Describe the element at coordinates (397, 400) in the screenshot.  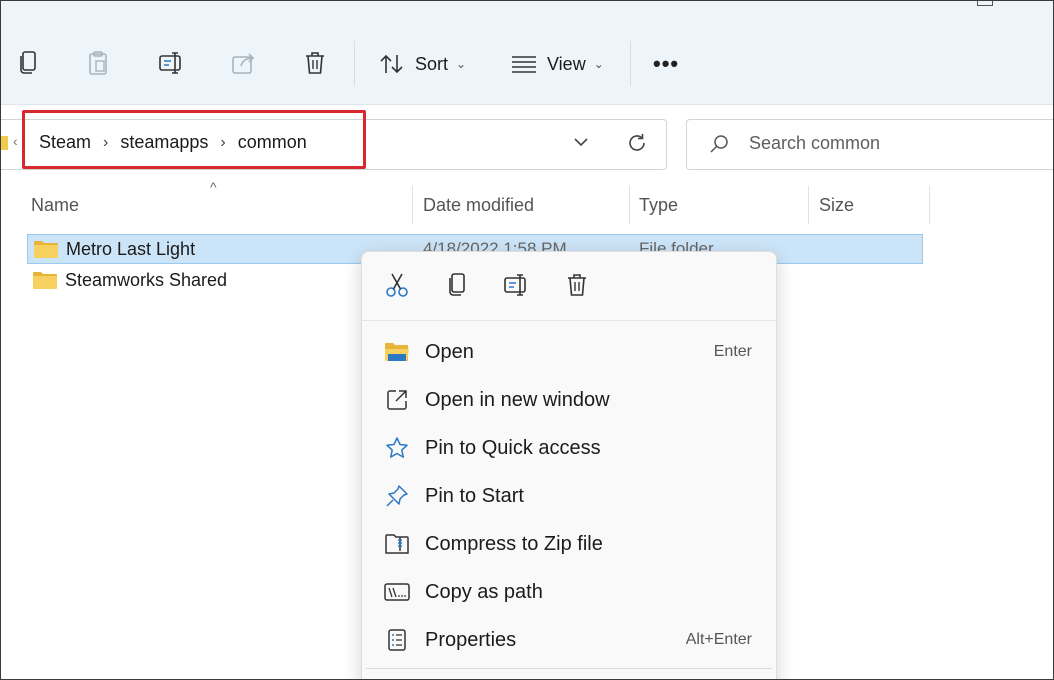
I see `open-new-window-icon` at that location.